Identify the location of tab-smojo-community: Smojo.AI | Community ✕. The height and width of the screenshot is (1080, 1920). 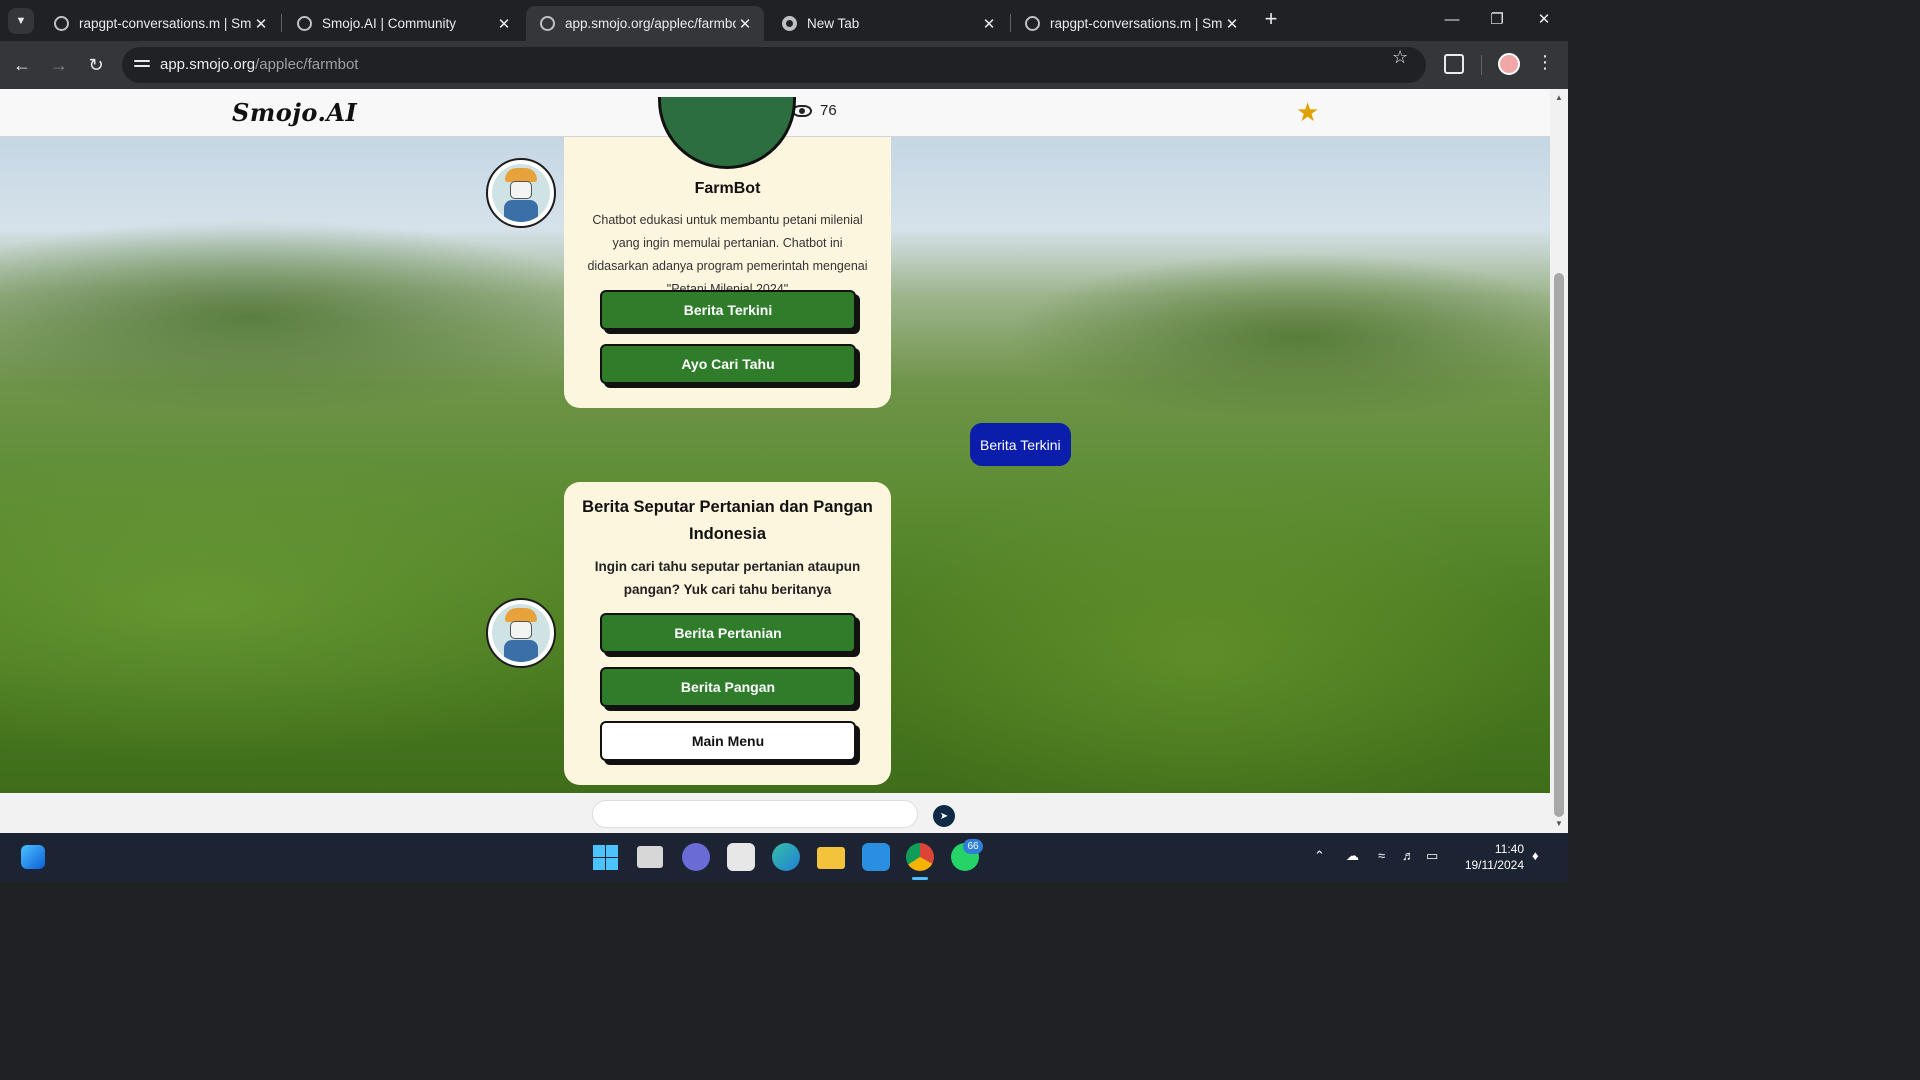
(403, 23).